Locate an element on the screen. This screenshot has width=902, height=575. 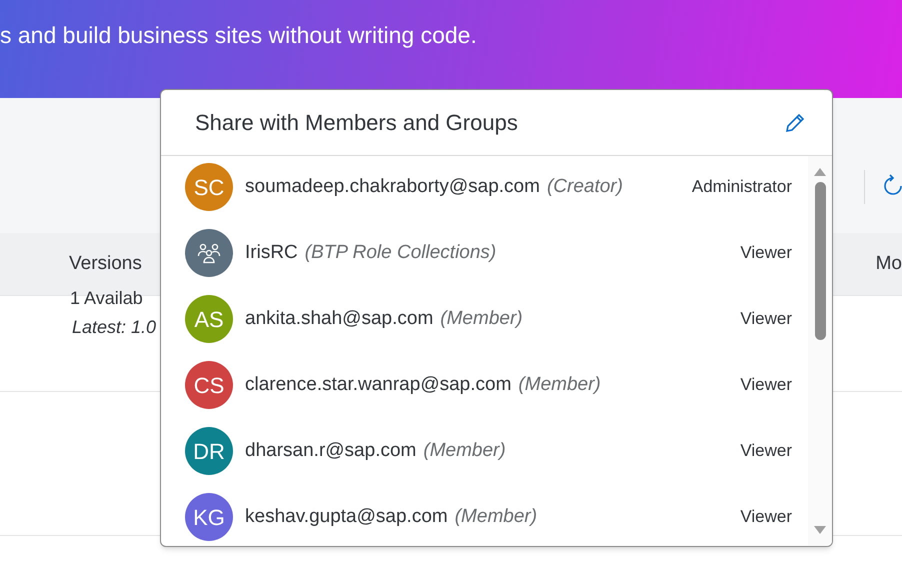
scroll-up-icon is located at coordinates (820, 172).